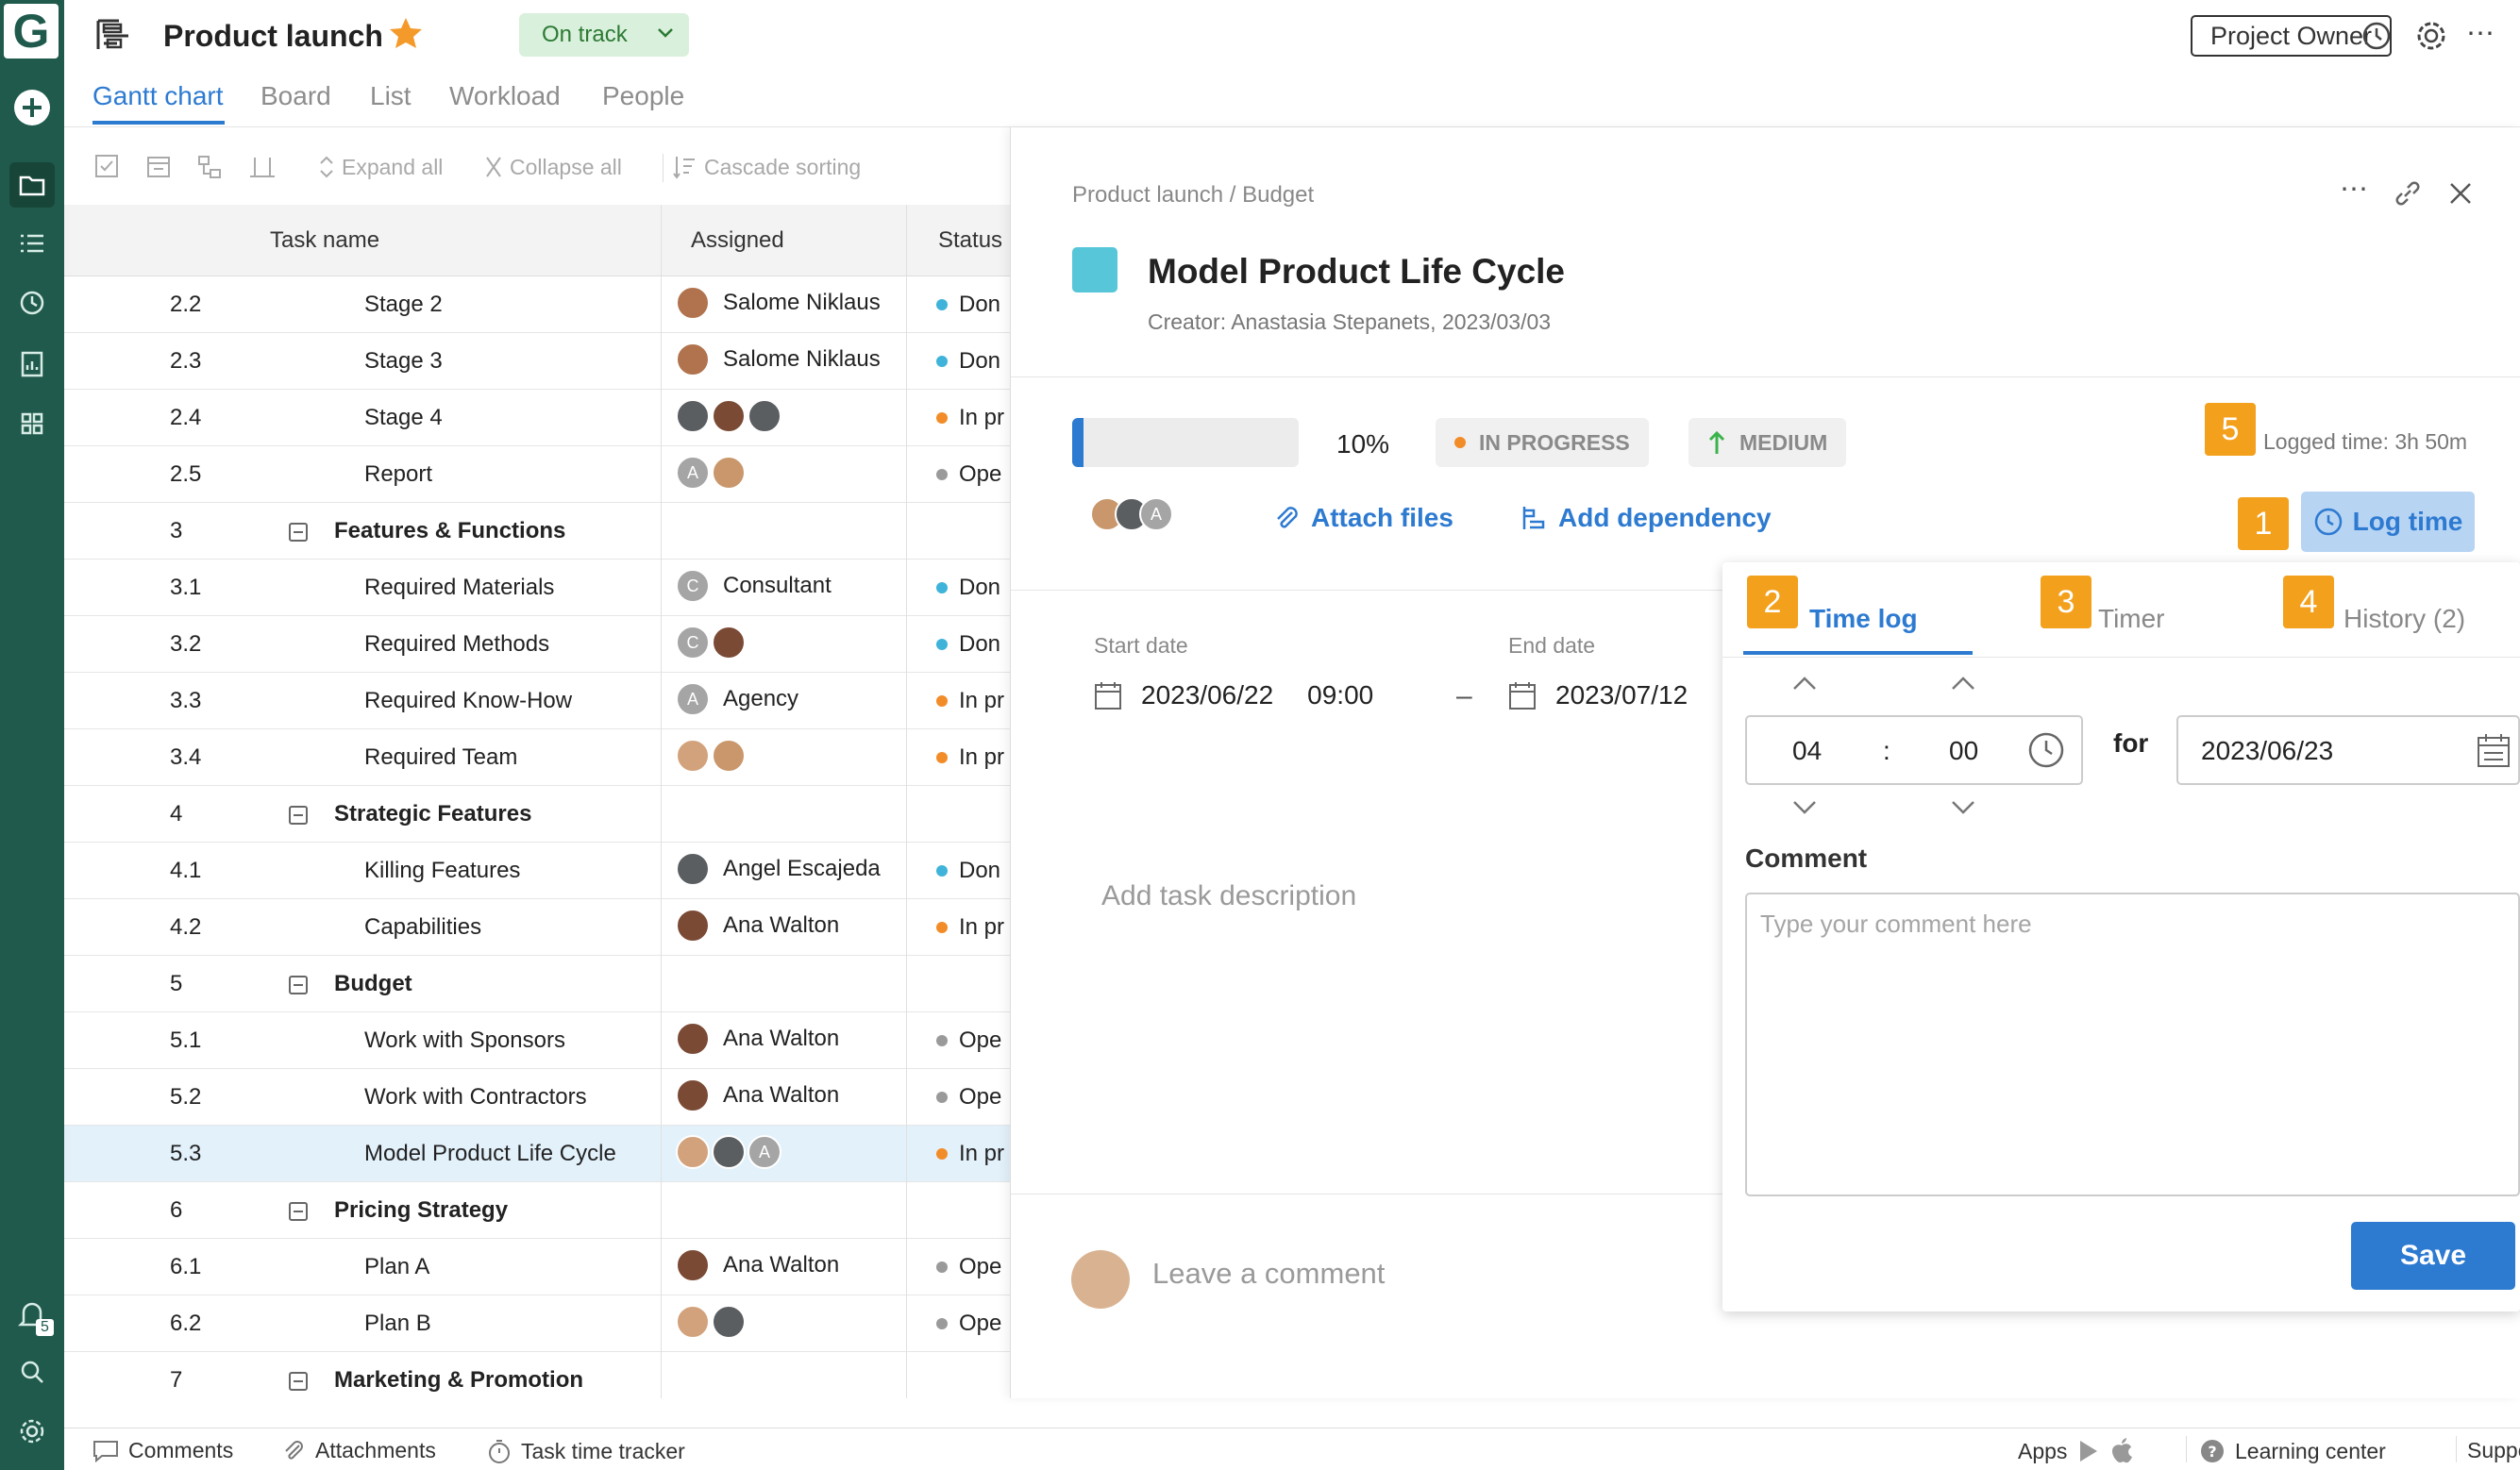  Describe the element at coordinates (2292, 1451) in the screenshot. I see `learning-center-button: ? Learning center` at that location.